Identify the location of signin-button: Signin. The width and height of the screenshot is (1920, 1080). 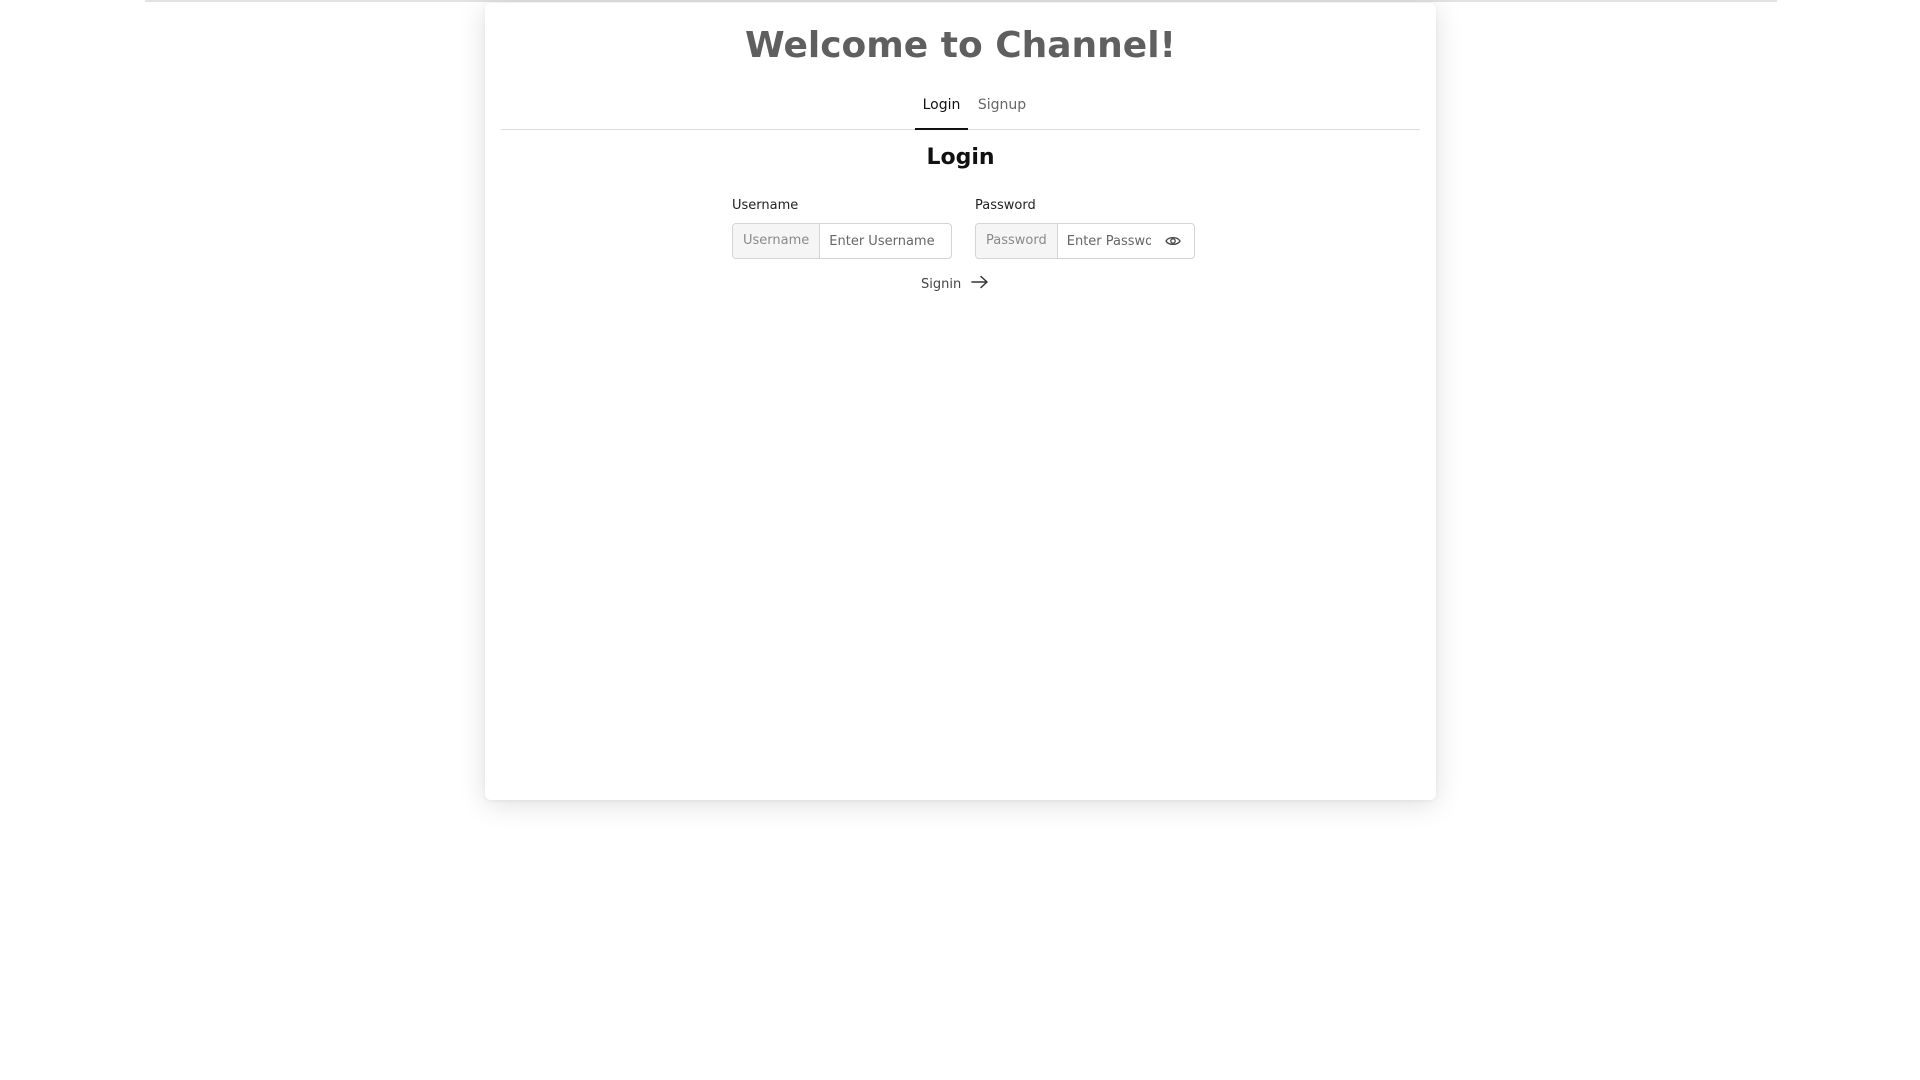
(955, 284).